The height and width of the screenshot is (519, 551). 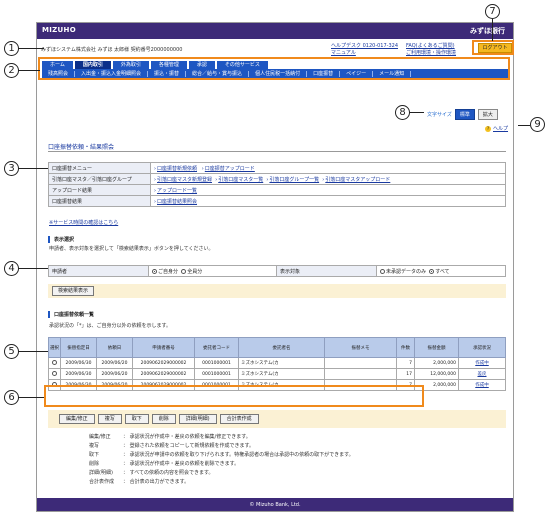 What do you see at coordinates (177, 191) in the screenshot?
I see `upload-list-link: アップロード一覧` at bounding box center [177, 191].